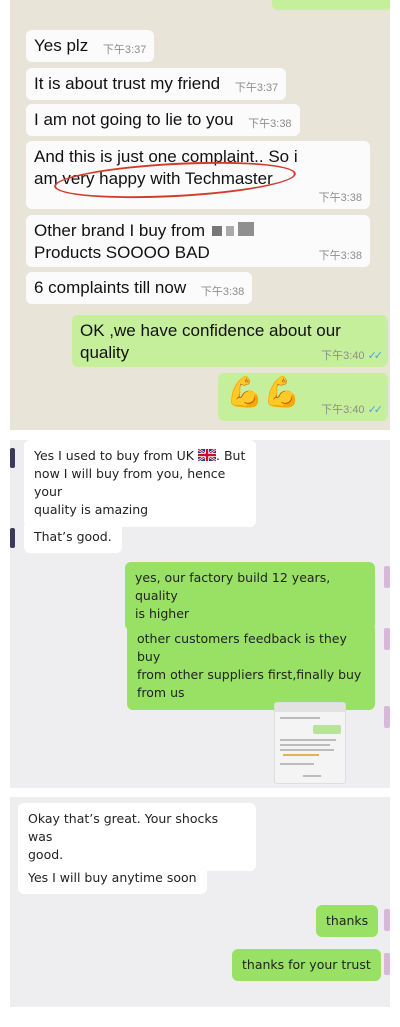 The height and width of the screenshot is (1027, 400). Describe the element at coordinates (123, 828) in the screenshot. I see `message-text-line1: Okay that’s great. Your shocks was` at that location.